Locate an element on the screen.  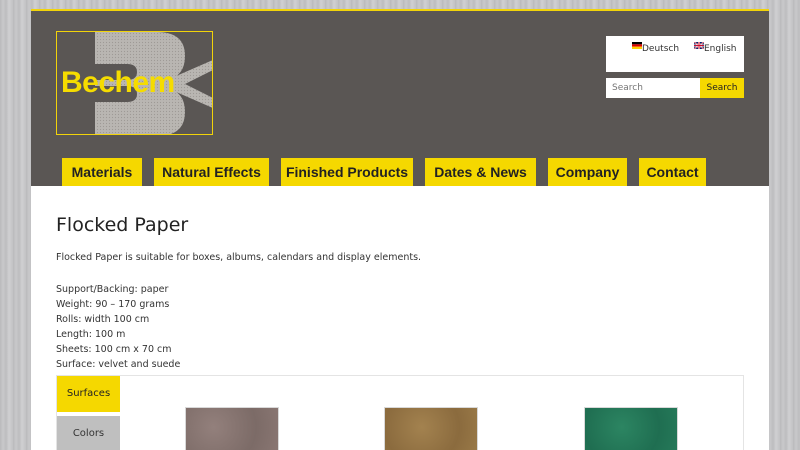
nav-item-contact: Contact is located at coordinates (672, 172).